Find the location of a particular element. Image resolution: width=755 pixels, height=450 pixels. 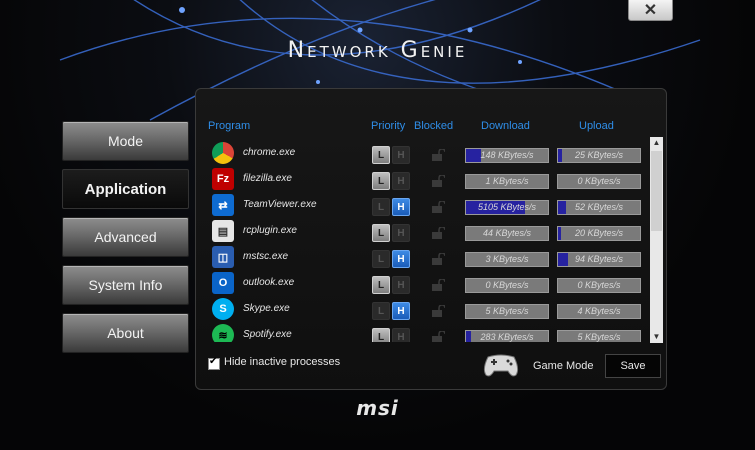

process-row: Fz filezilla.exe L H 1 KBytes/s 0 KBytes/s is located at coordinates (427, 180).